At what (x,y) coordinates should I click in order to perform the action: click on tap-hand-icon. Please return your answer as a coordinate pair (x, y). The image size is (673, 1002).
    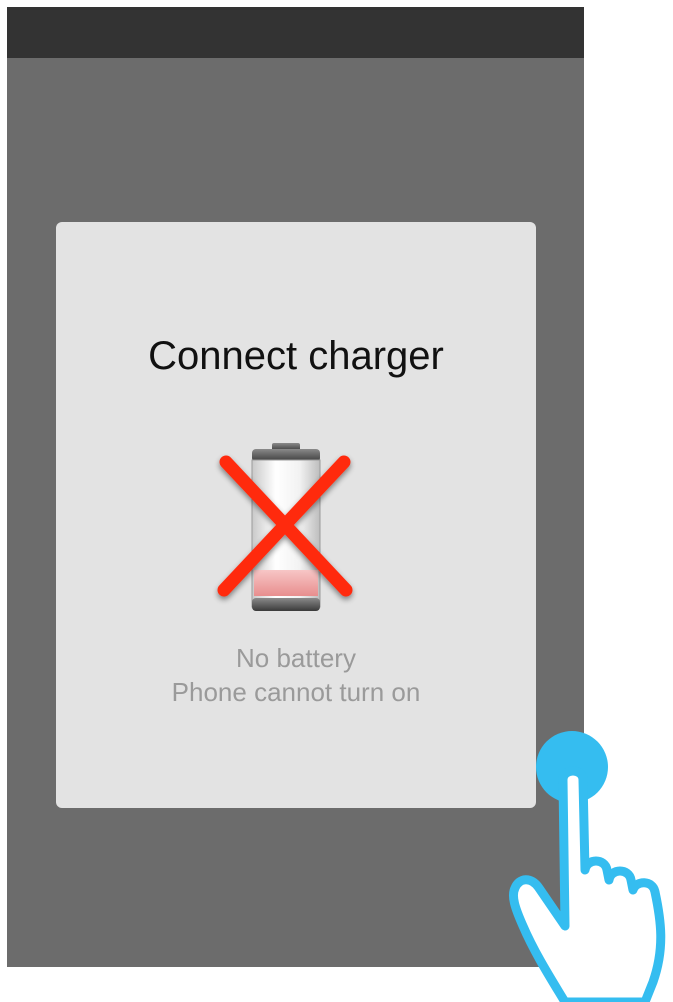
    Looking at the image, I should click on (589, 861).